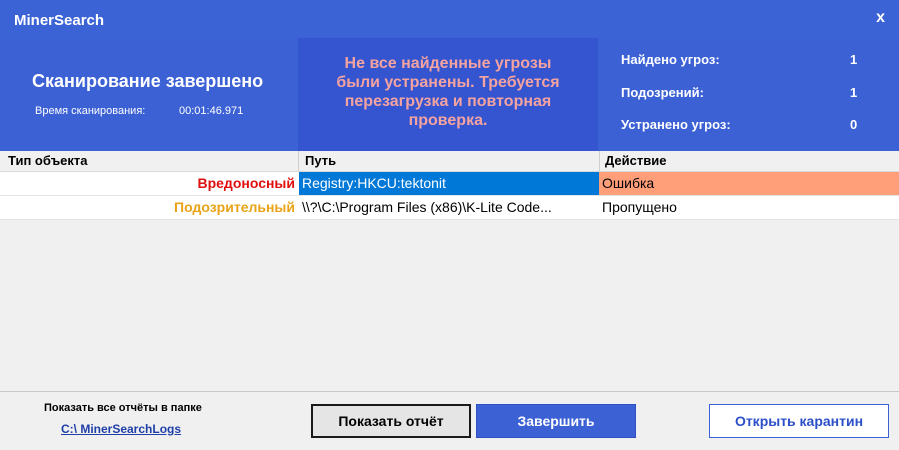 The width and height of the screenshot is (899, 450). I want to click on title-bar: MinerSearch x, so click(449, 19).